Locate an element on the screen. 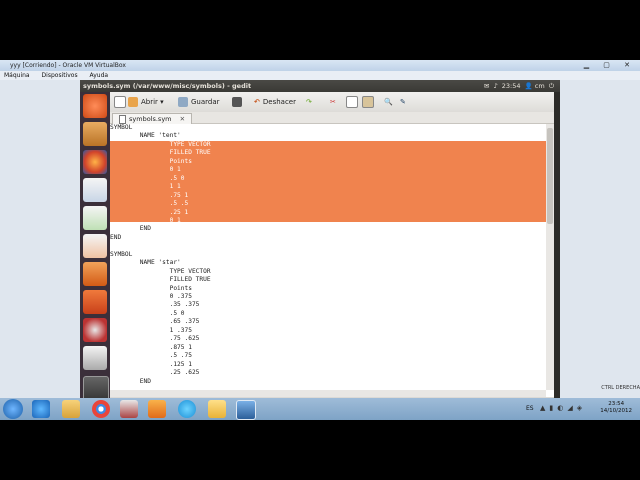 This screenshot has width=640, height=480. skype-icon is located at coordinates (187, 409).